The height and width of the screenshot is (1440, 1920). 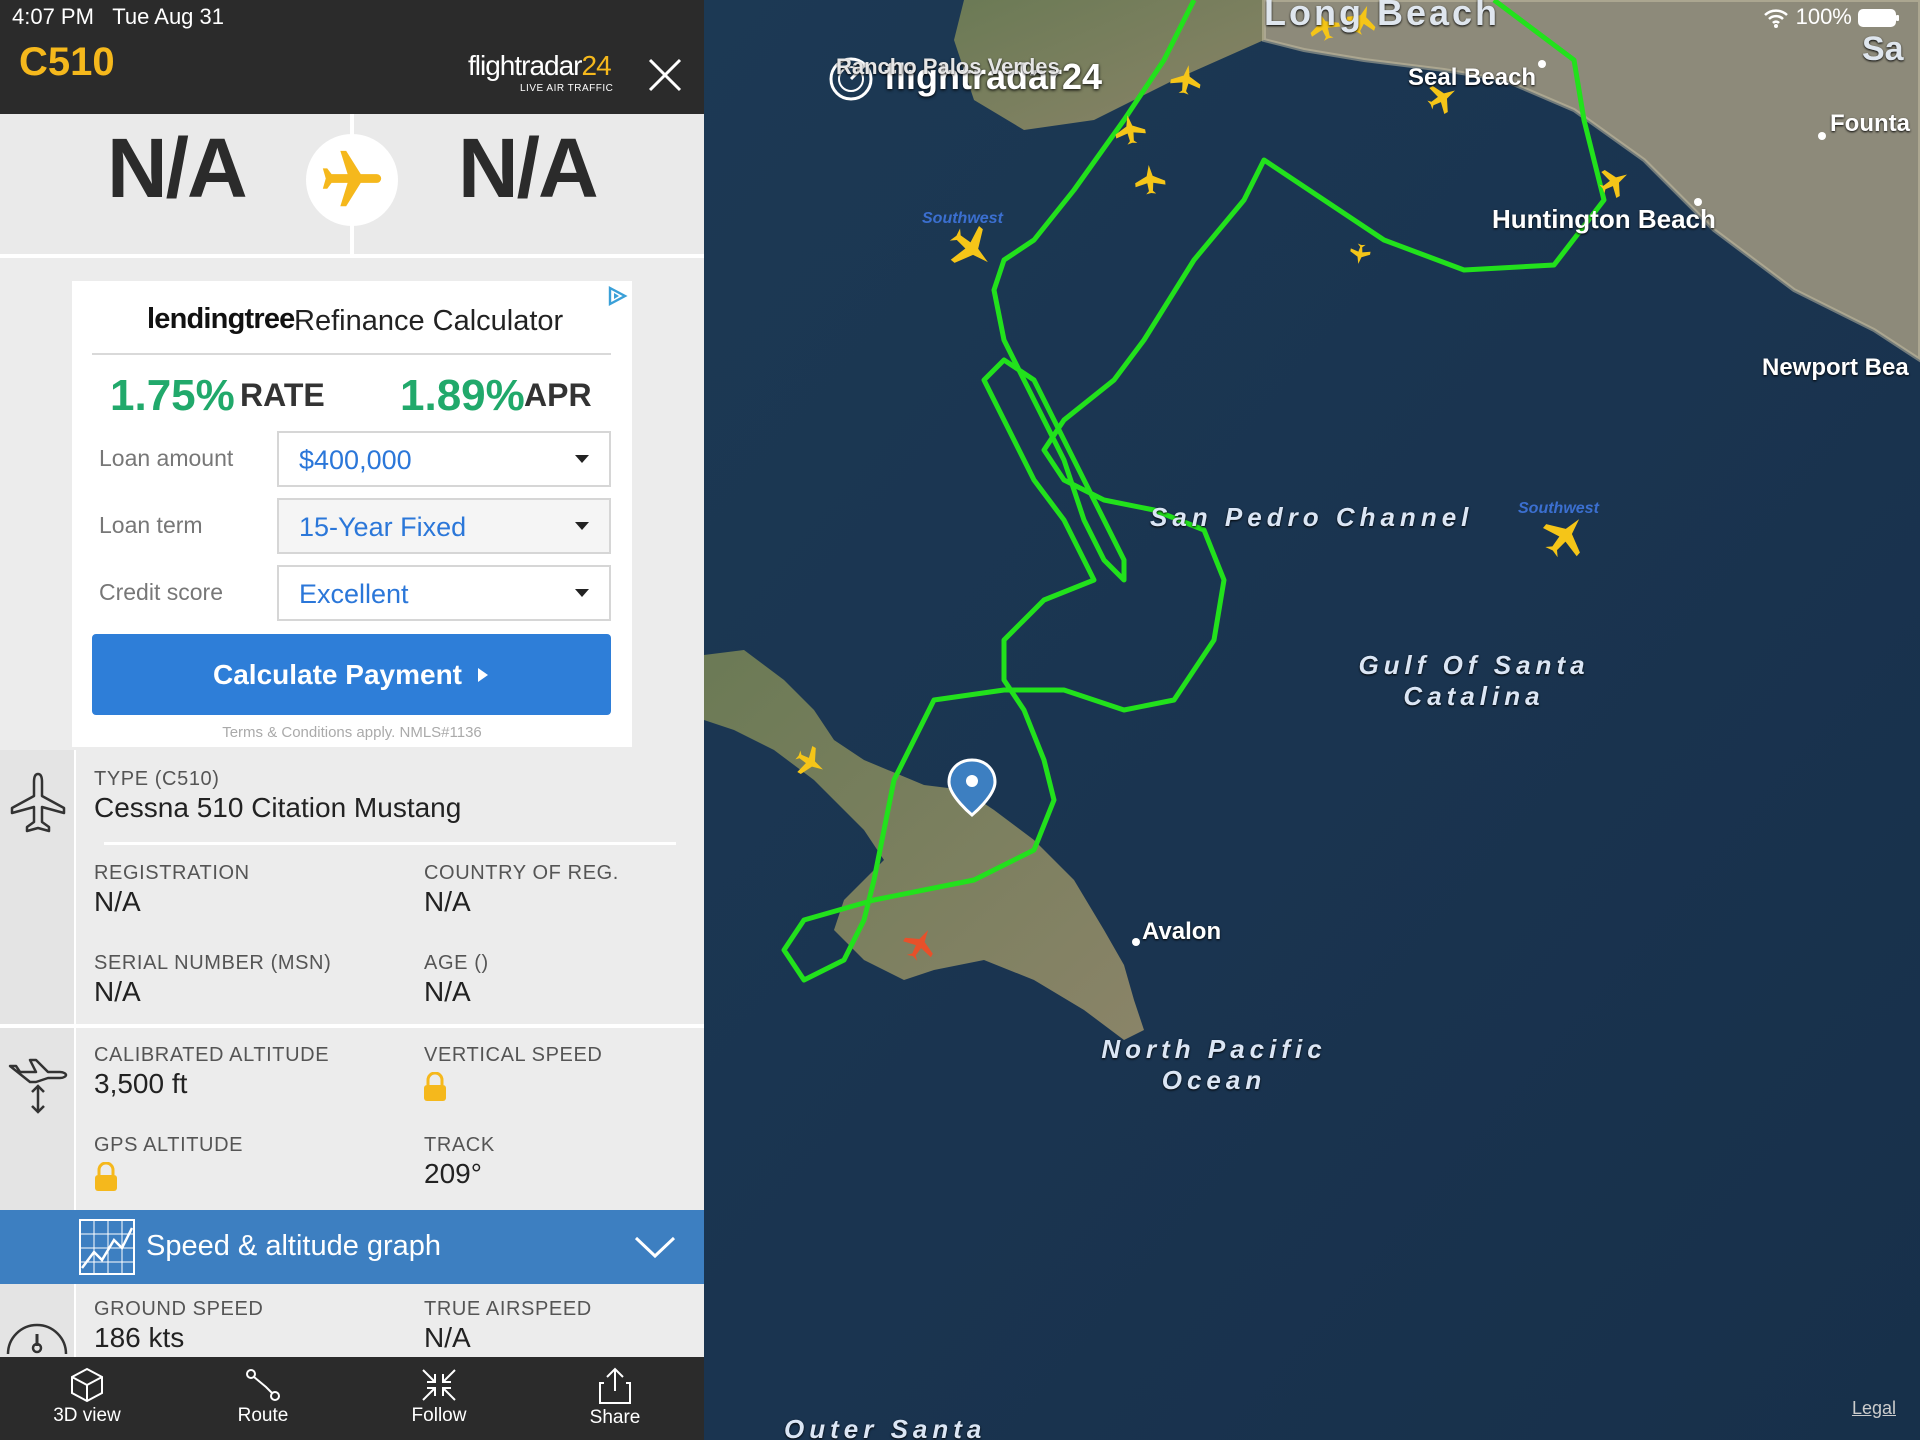 I want to click on graph-bar-title: Speed & altitude graph, so click(x=294, y=1246).